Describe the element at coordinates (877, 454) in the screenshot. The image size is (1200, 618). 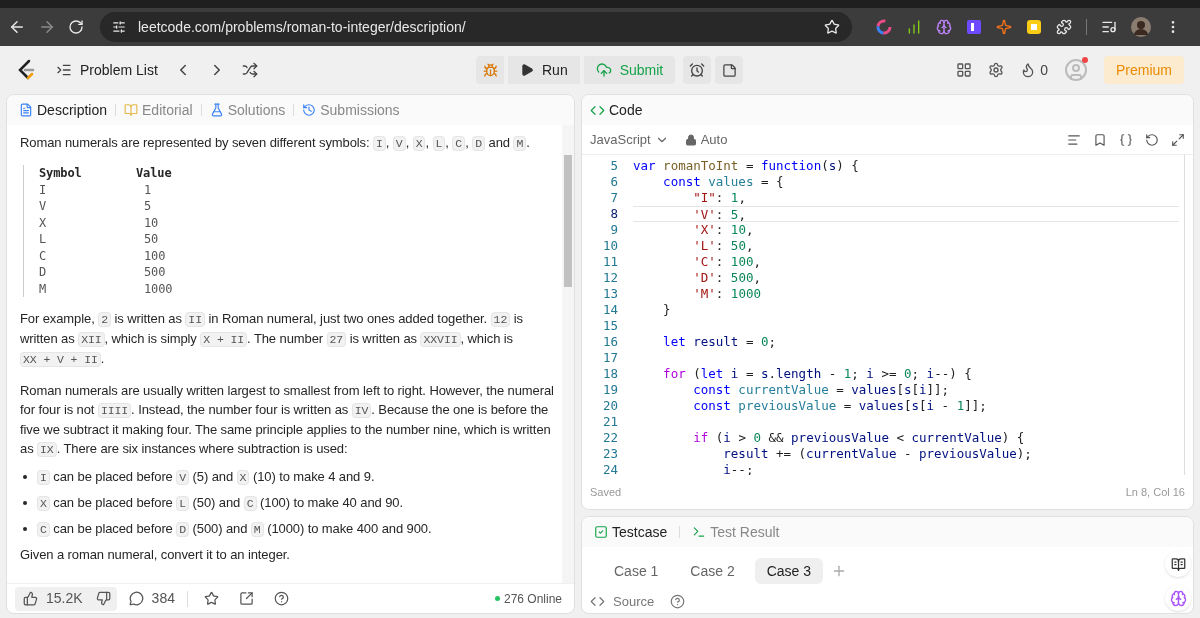
I see `code-line: result += (currentValue - previousValue);` at that location.